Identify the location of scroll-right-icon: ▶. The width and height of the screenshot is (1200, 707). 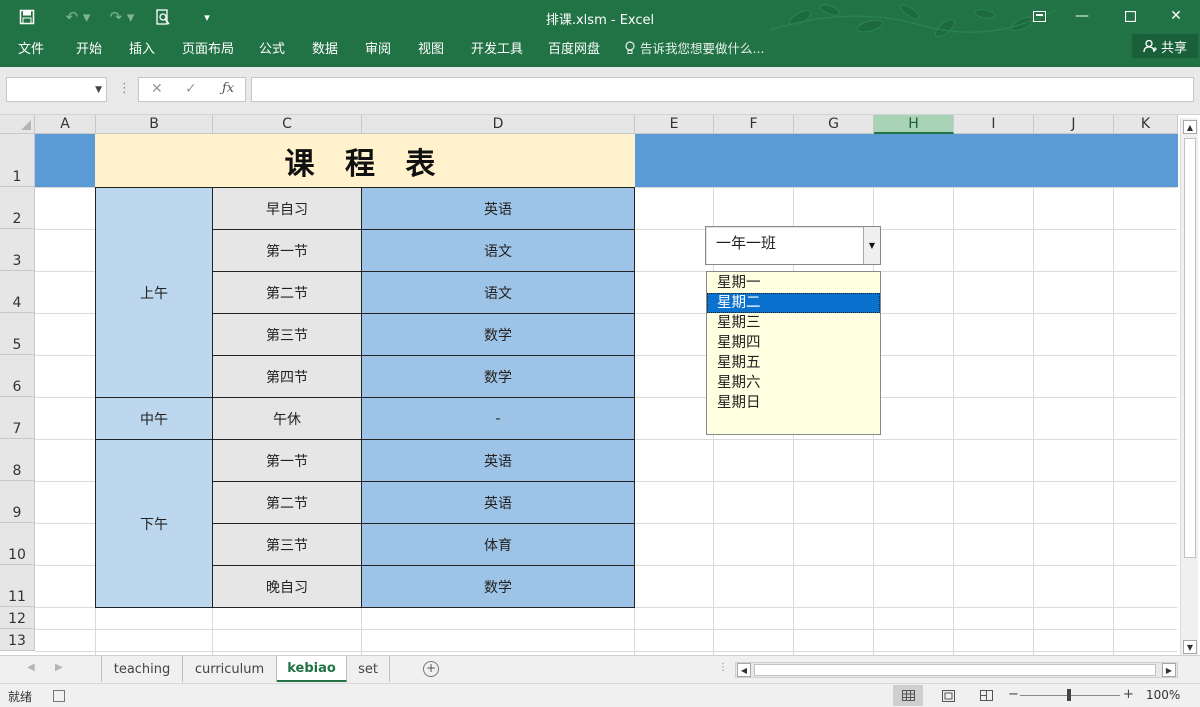
(1169, 670).